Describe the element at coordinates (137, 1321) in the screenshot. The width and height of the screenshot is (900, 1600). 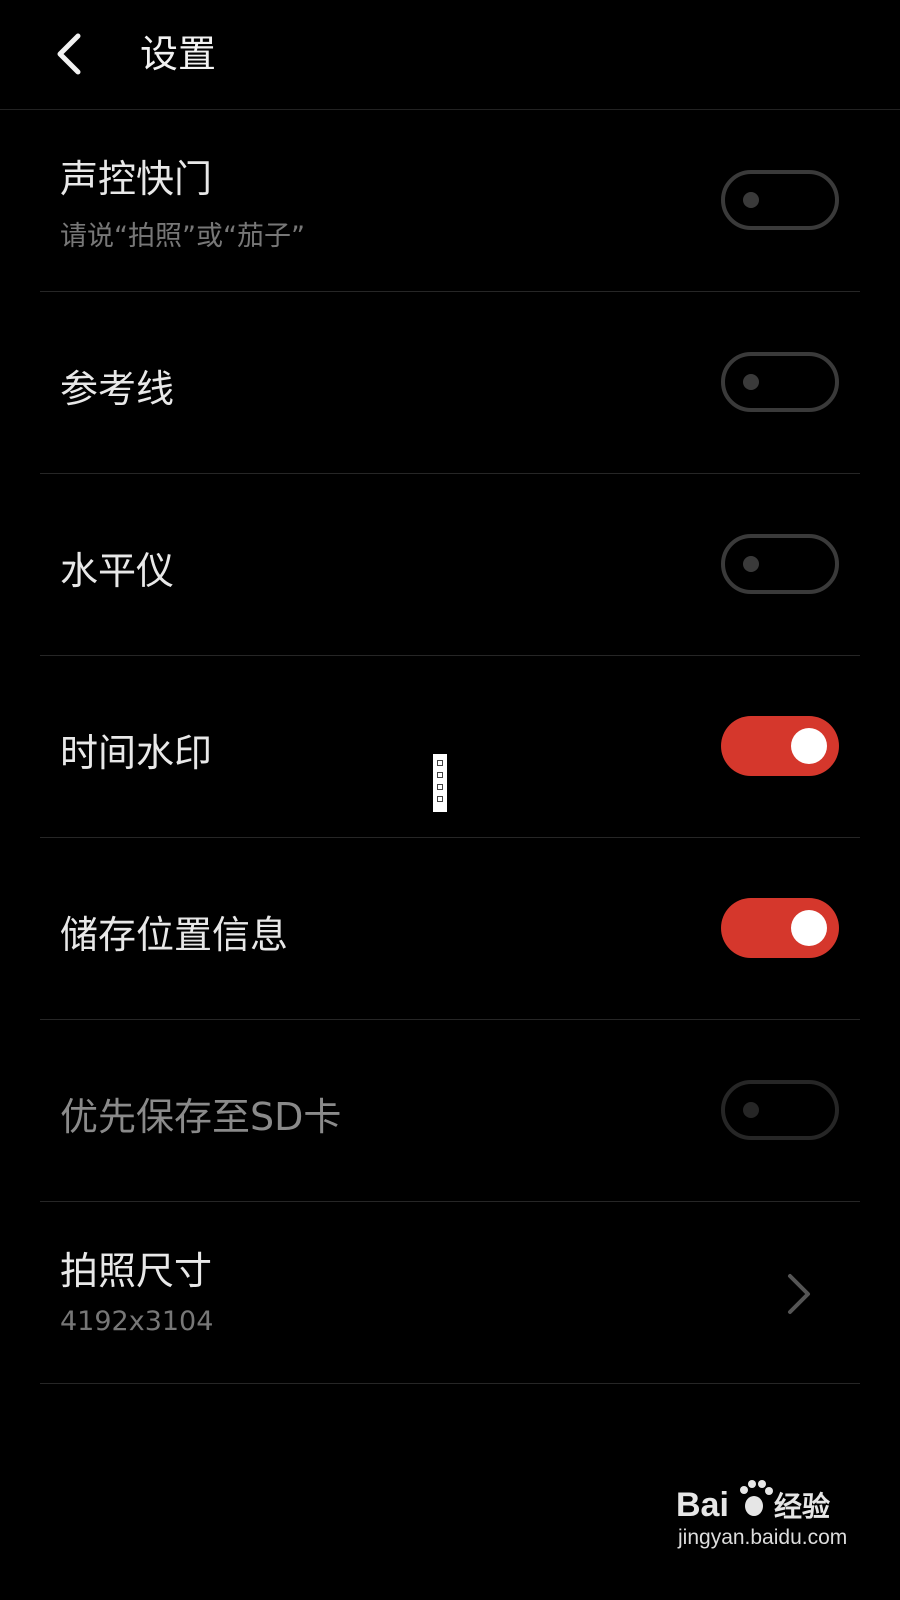
I see `photo-size-value: 4192x3104` at that location.